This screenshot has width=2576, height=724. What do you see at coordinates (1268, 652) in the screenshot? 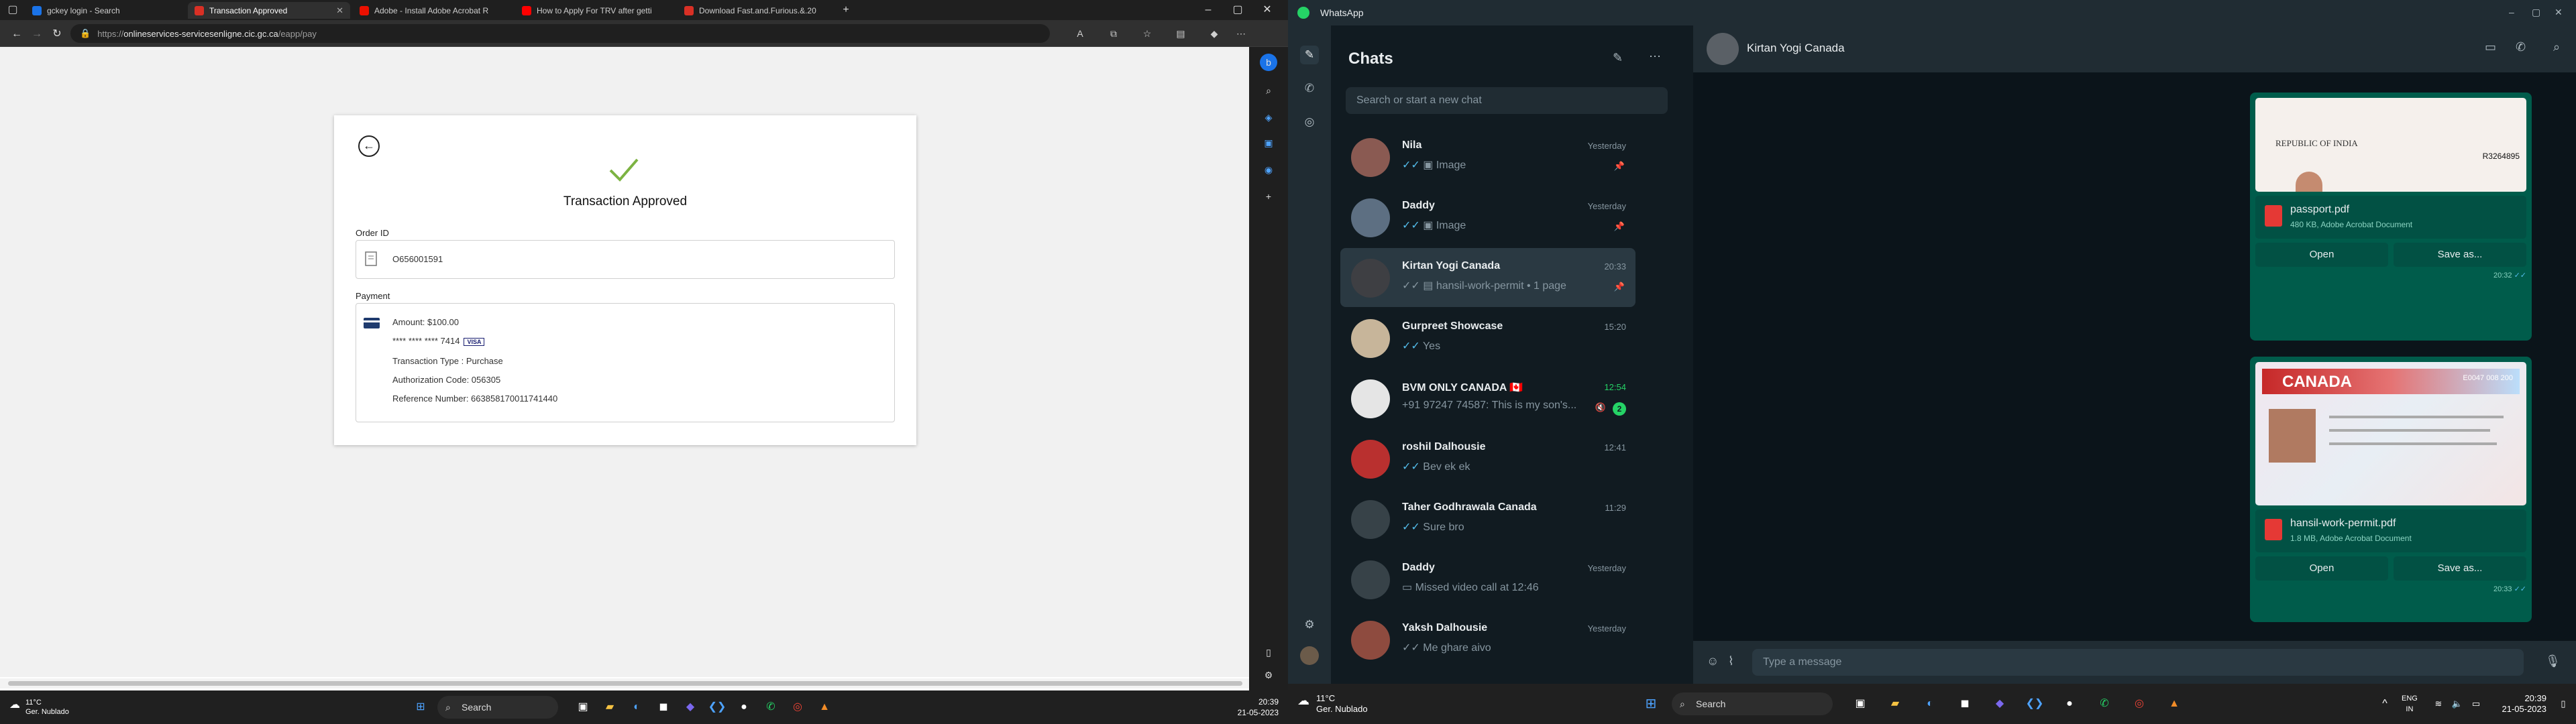
I see `sidebar-toggle-icon: ▯` at bounding box center [1268, 652].